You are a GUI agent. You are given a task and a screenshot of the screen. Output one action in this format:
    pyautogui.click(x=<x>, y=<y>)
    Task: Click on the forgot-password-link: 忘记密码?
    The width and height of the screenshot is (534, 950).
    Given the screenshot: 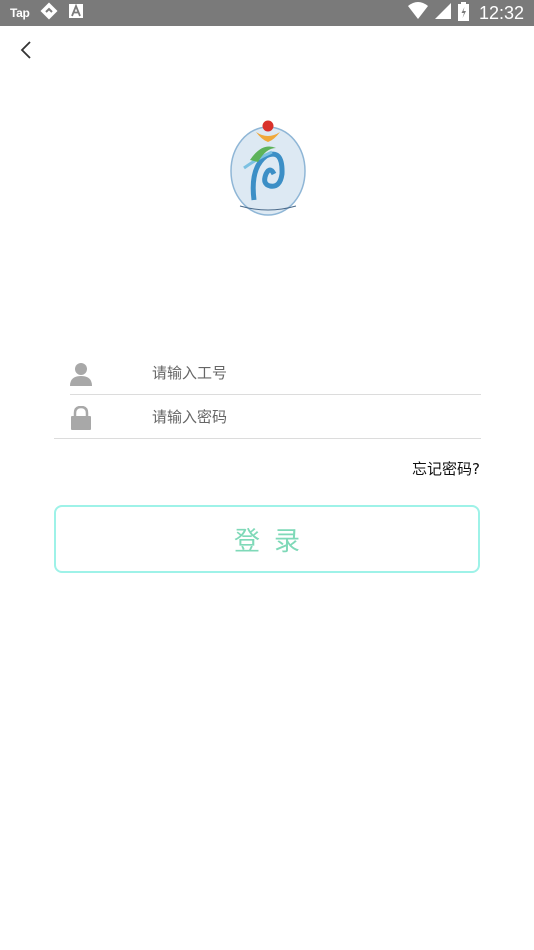 What is the action you would take?
    pyautogui.click(x=446, y=468)
    